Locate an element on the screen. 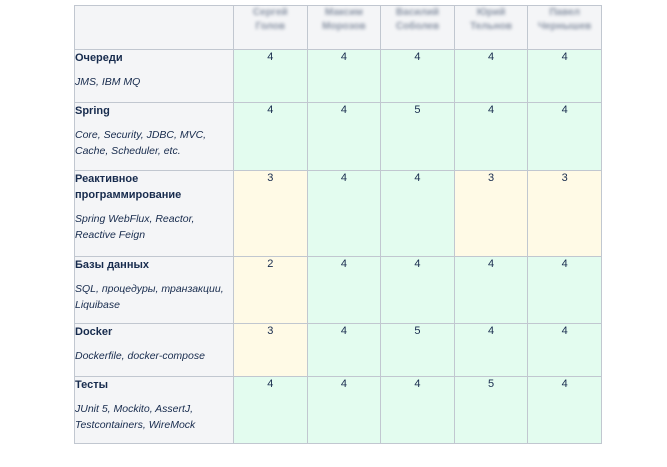  column-header: Сергей Голов is located at coordinates (270, 27).